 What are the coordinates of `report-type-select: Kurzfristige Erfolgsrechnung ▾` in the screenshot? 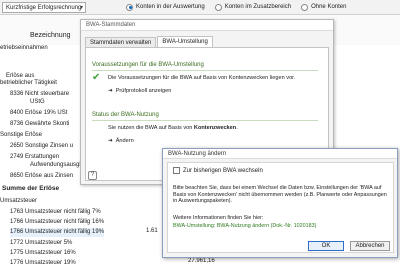 It's located at (44, 7).